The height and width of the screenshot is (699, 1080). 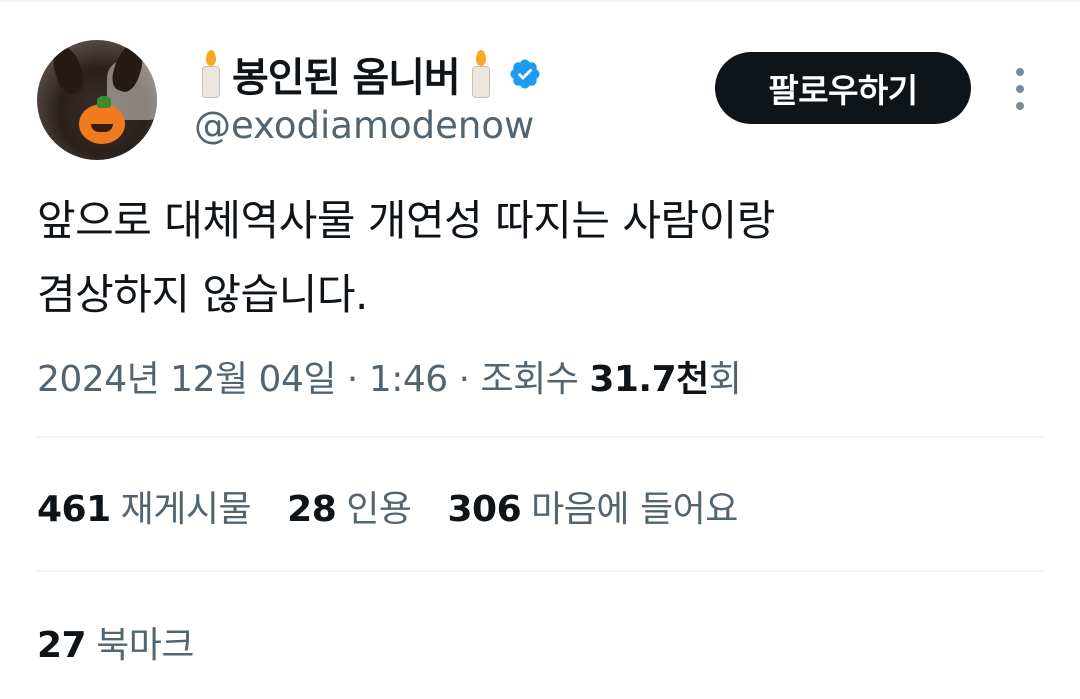 What do you see at coordinates (62, 645) in the screenshot?
I see `bookmarks-count: 27` at bounding box center [62, 645].